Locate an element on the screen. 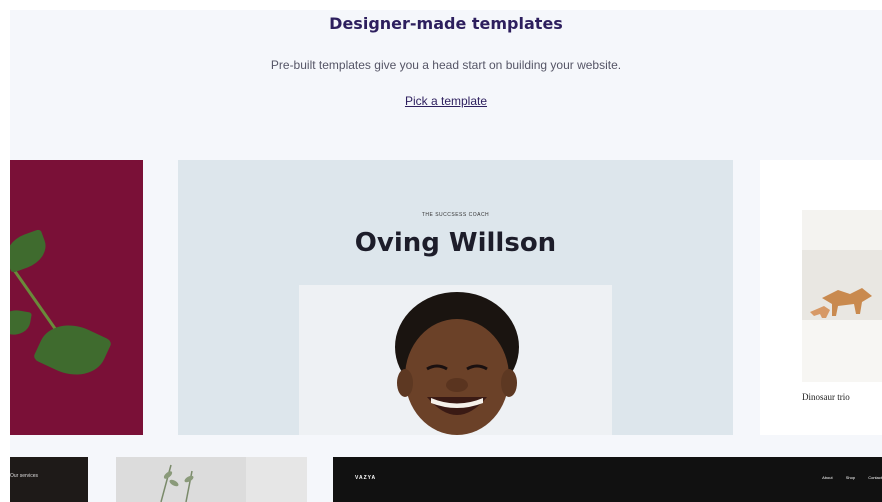 This screenshot has height=502, width=882. template-card-plants is located at coordinates (211, 479).